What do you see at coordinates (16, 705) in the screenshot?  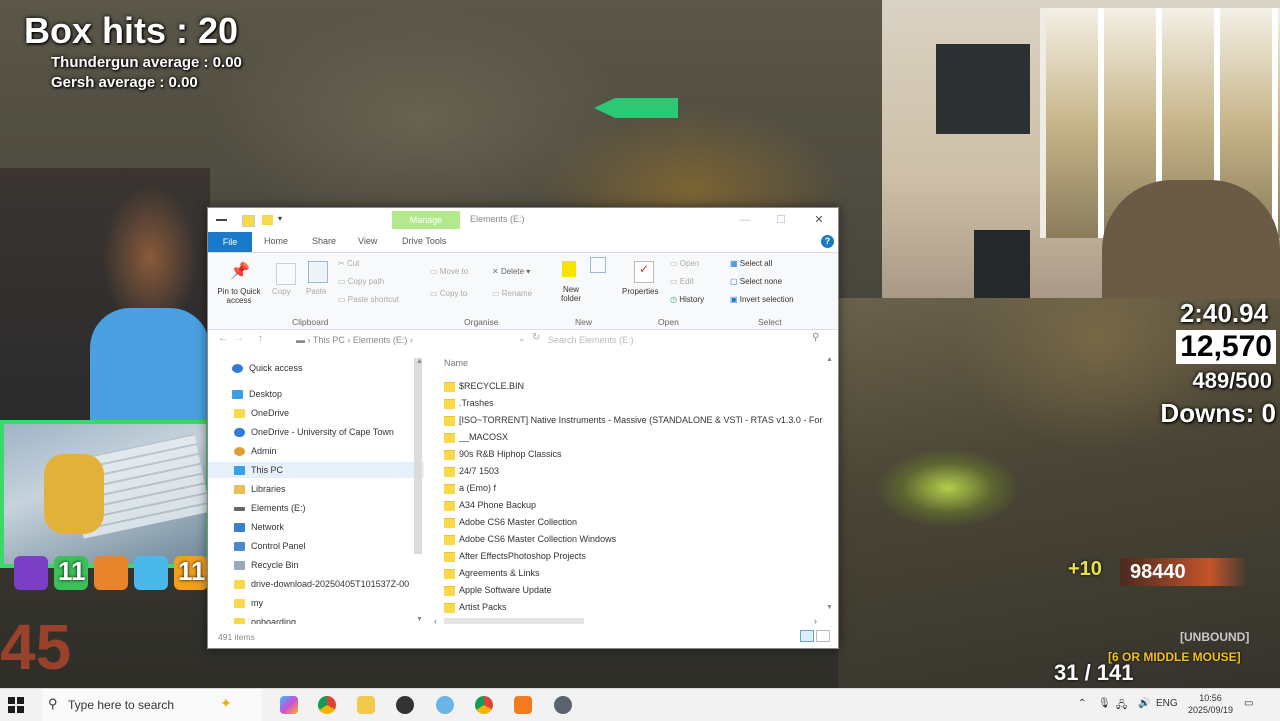 I see `windows-start-icon` at bounding box center [16, 705].